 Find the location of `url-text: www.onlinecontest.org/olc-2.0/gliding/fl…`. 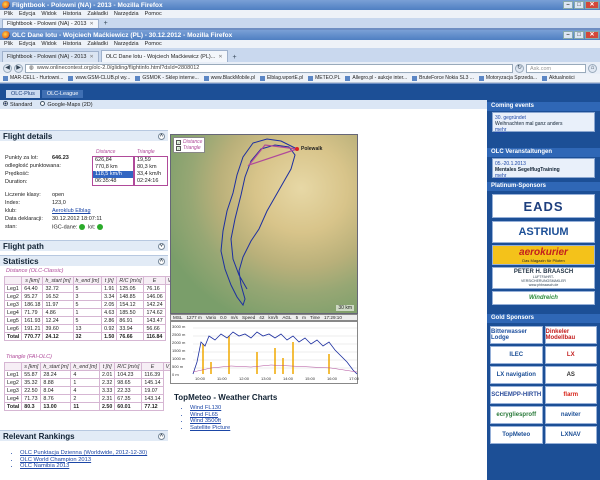

url-text: www.onlinecontest.org/olc-2.0/gliding/fl… is located at coordinates (118, 68).